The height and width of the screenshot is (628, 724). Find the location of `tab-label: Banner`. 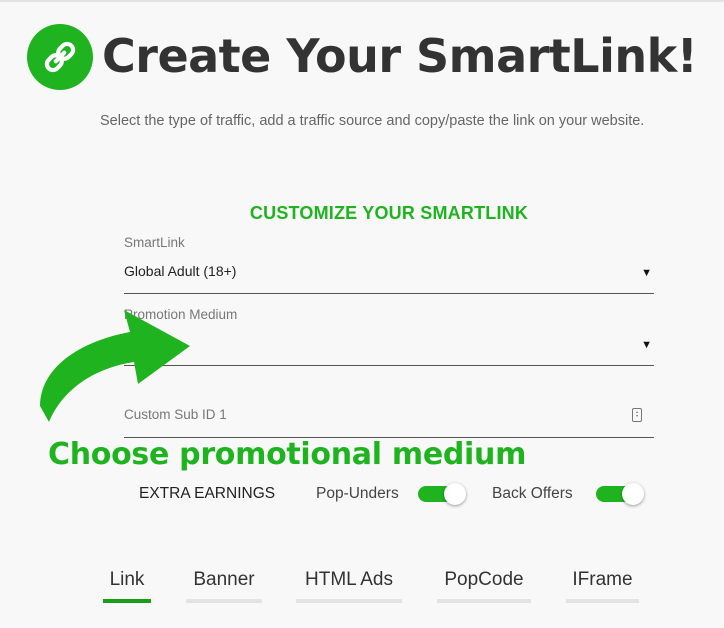

tab-label: Banner is located at coordinates (224, 579).